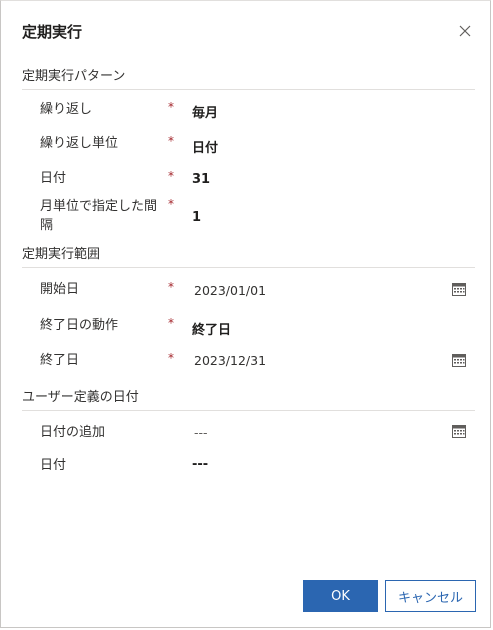 The height and width of the screenshot is (630, 493). What do you see at coordinates (211, 328) in the screenshot?
I see `end-action-value: 終了日` at bounding box center [211, 328].